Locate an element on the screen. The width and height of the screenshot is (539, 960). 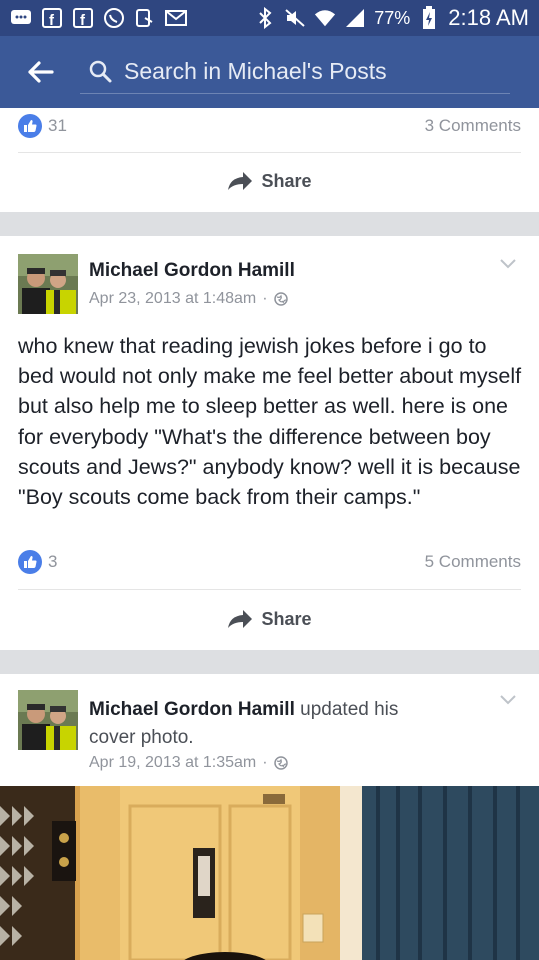
post-author: Michael Gordon Hamill is located at coordinates (192, 271).